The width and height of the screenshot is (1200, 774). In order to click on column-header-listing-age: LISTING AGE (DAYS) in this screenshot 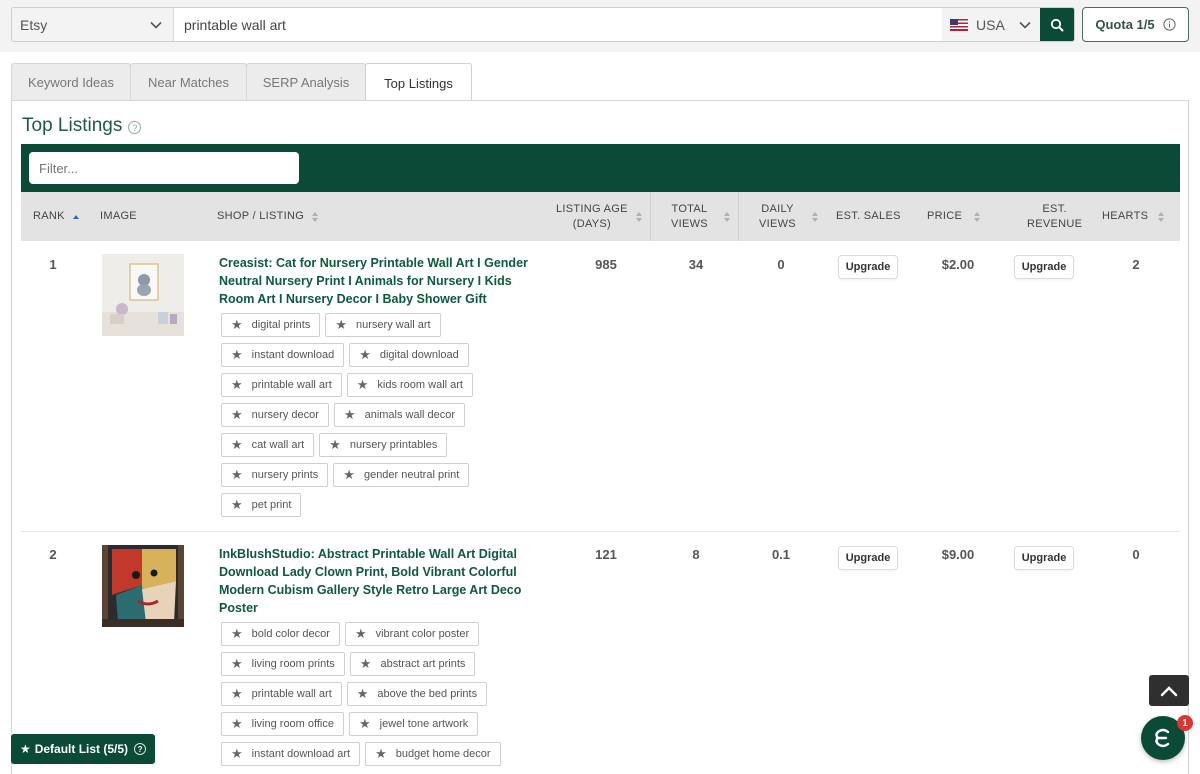, I will do `click(599, 216)`.